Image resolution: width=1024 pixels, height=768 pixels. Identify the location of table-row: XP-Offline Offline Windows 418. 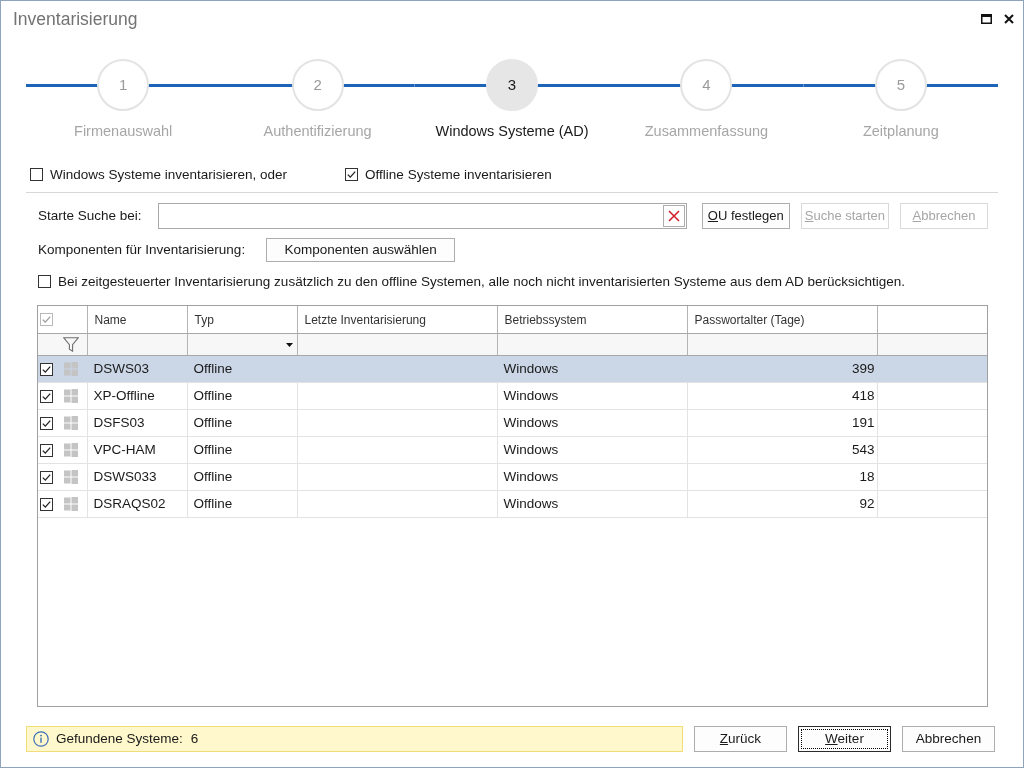
(512, 396).